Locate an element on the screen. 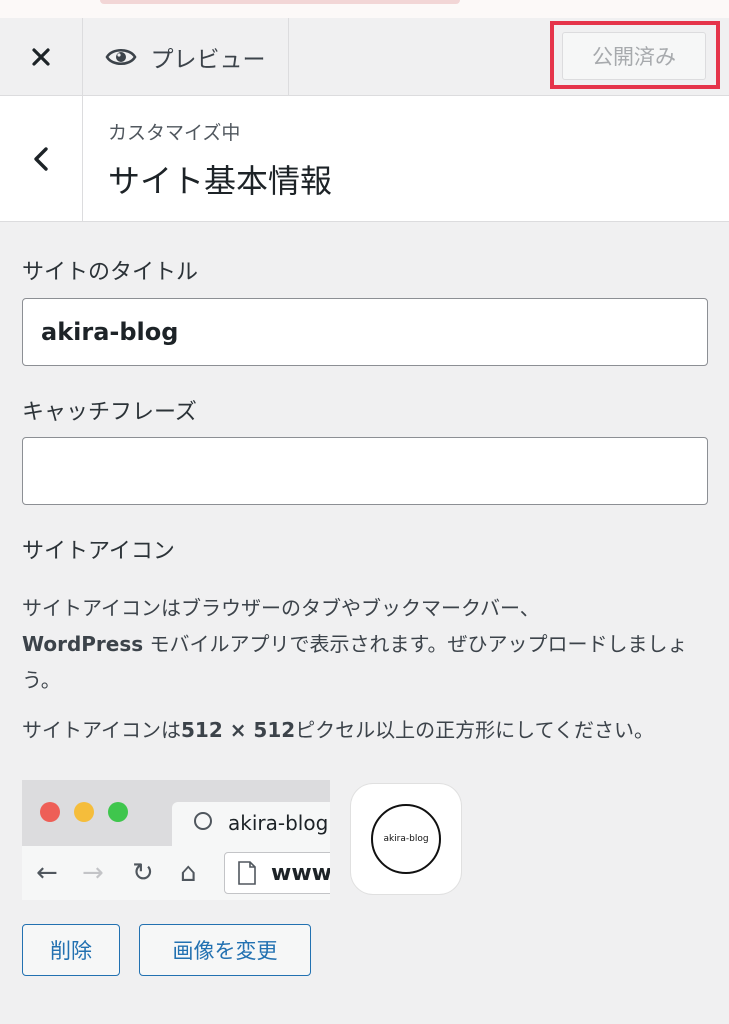  reload-icon: ↻ is located at coordinates (143, 873).